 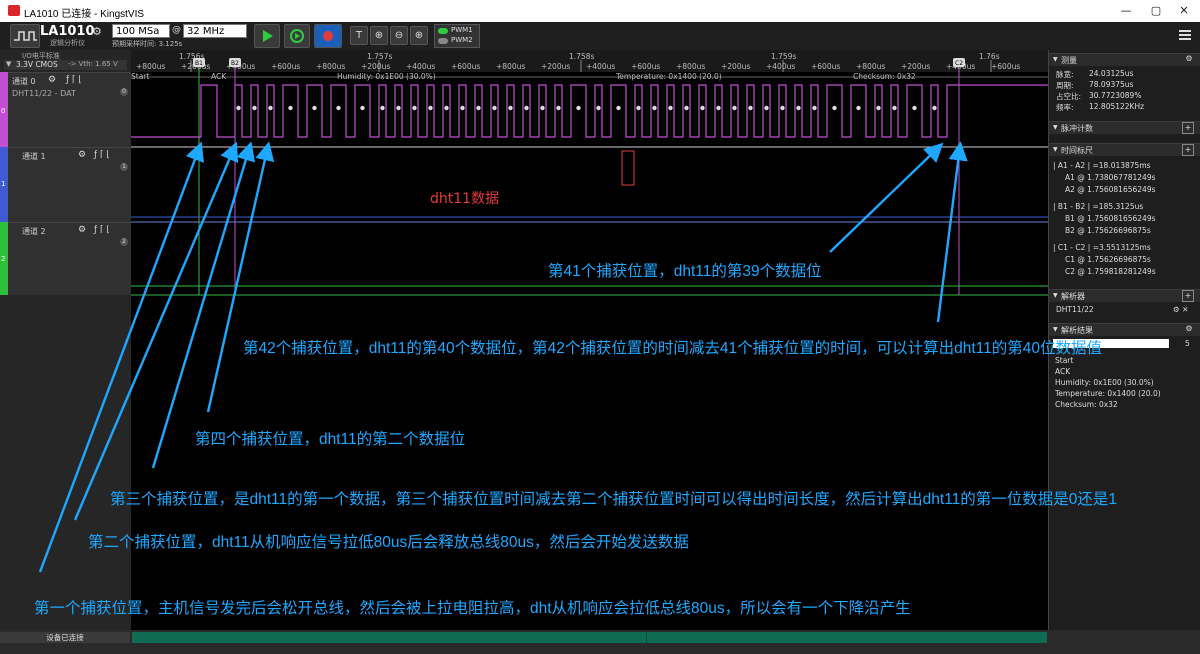 What do you see at coordinates (685, 271) in the screenshot?
I see `annotation-41: 第41个捕获位置，dht11的第39个数据位` at bounding box center [685, 271].